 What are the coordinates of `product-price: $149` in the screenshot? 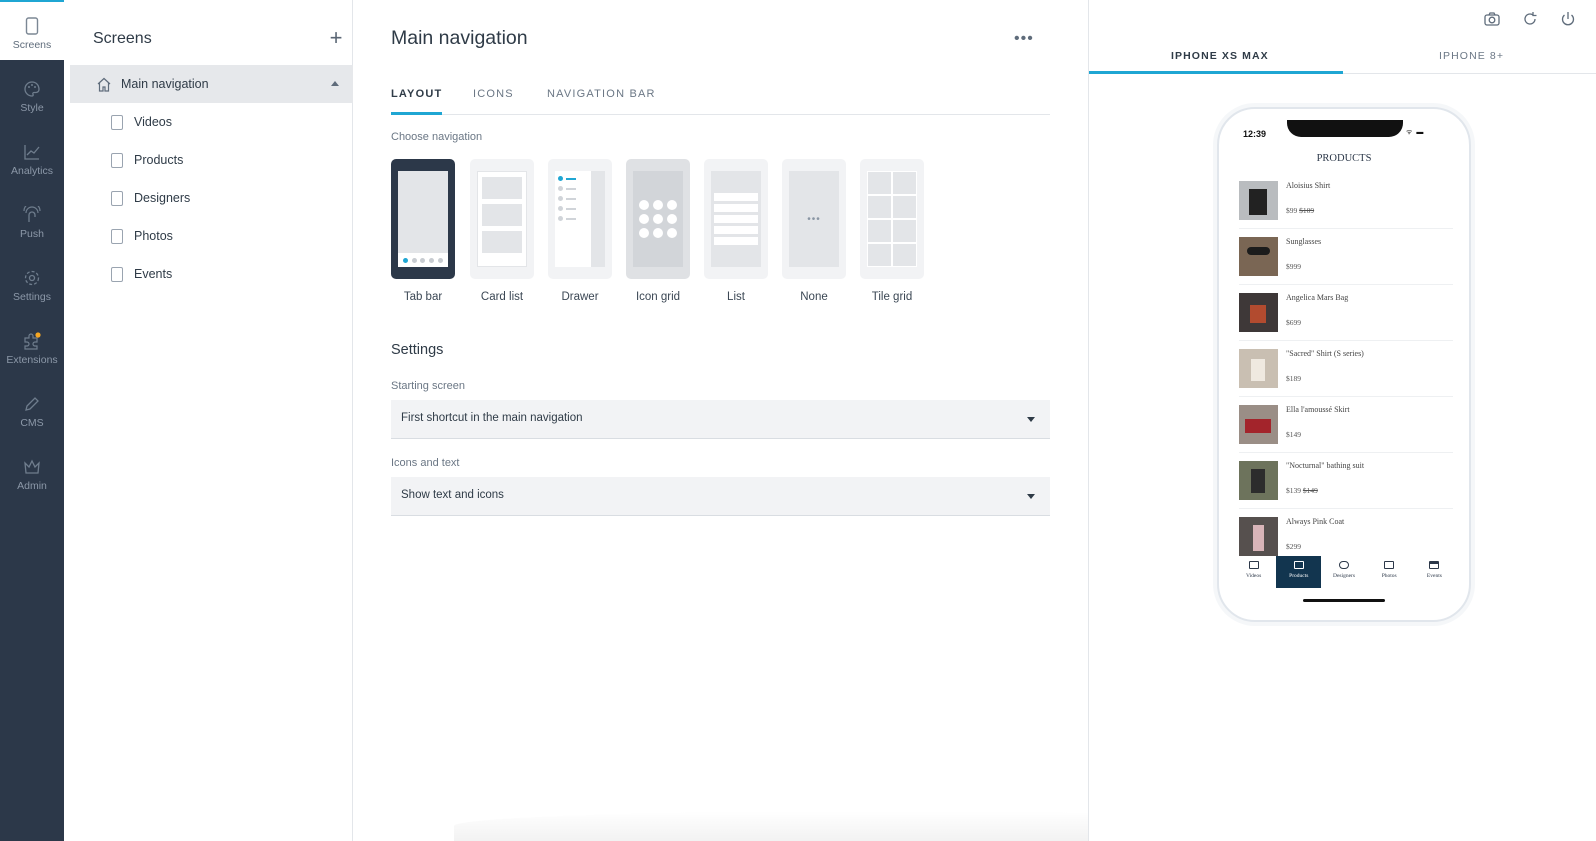 It's located at (1293, 434).